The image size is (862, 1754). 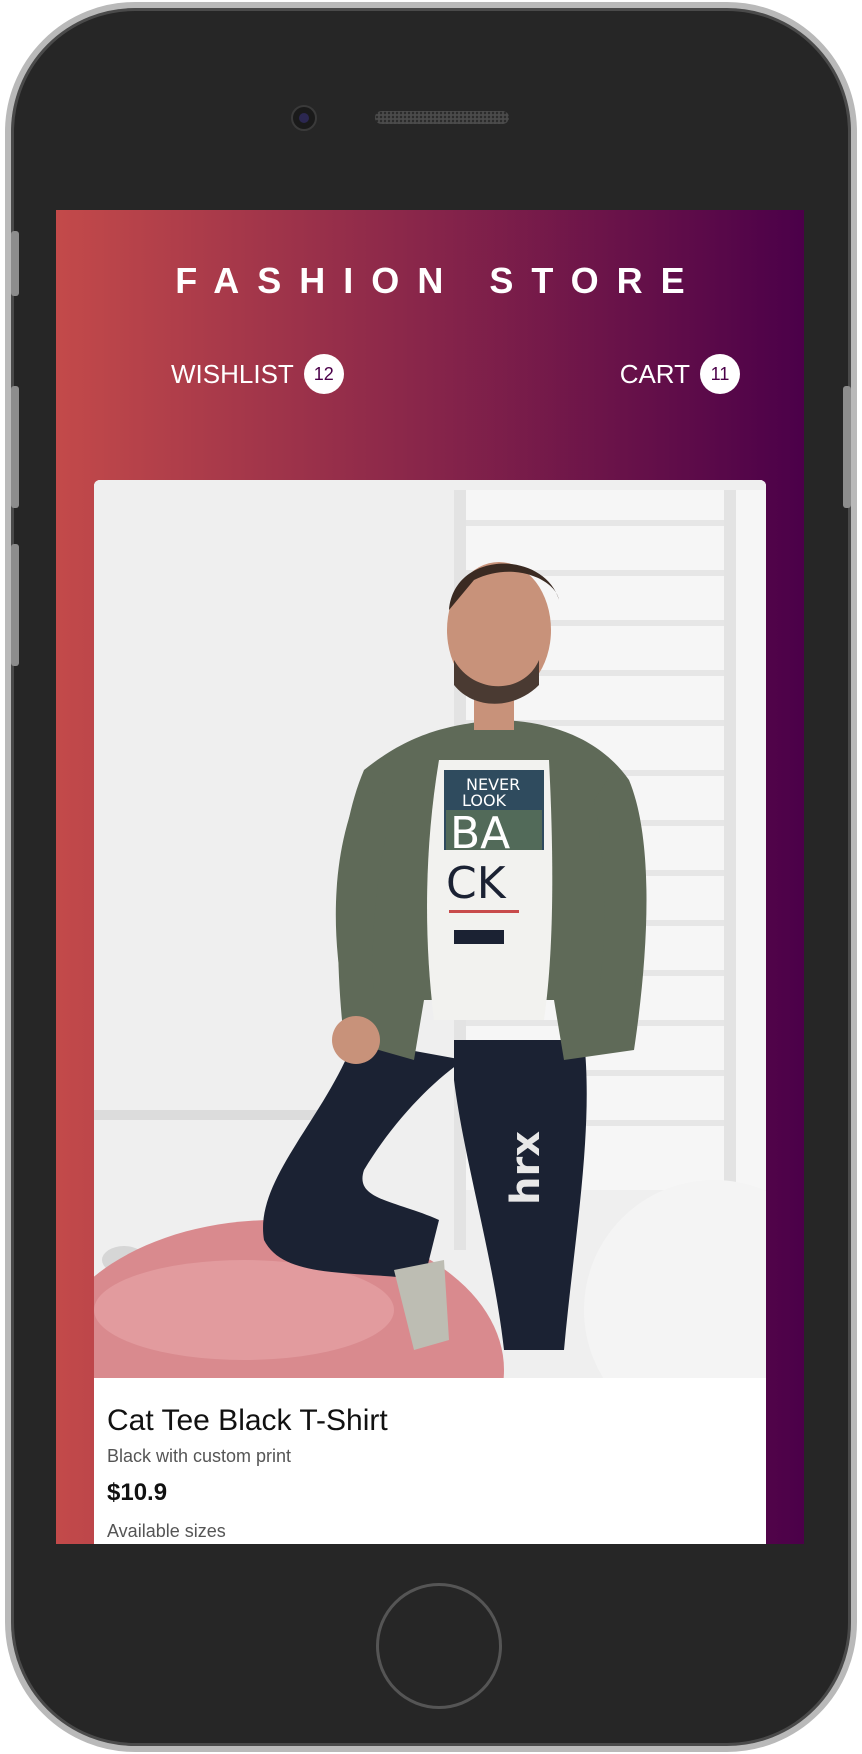 What do you see at coordinates (476, 883) in the screenshot?
I see `shirt-print-line4: CK` at bounding box center [476, 883].